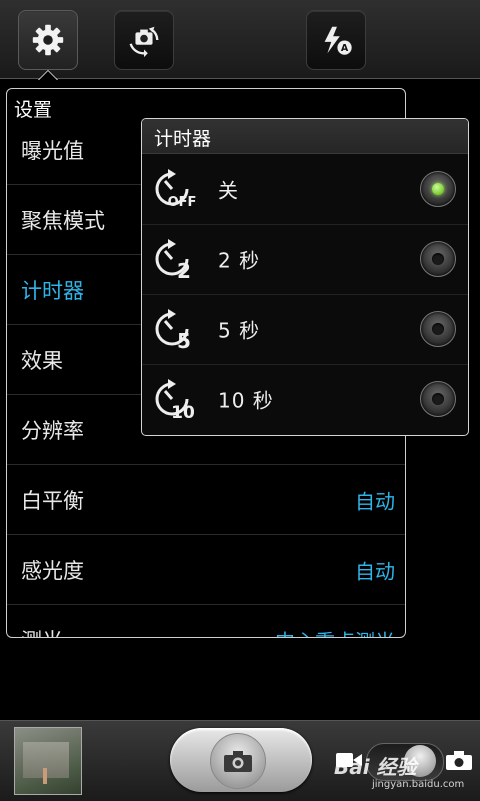  I want to click on setting-iso: 感光度 自动, so click(206, 570).